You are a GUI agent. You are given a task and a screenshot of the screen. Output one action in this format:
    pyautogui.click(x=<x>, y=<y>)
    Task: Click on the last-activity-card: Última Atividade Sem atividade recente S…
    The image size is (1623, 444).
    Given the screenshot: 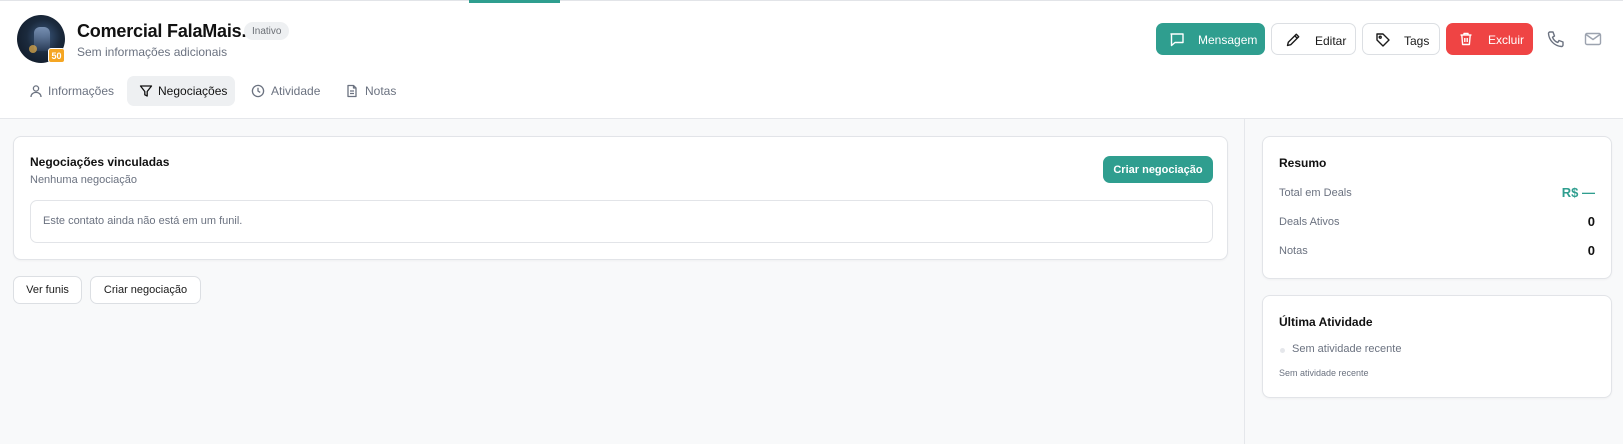 What is the action you would take?
    pyautogui.click(x=1437, y=346)
    